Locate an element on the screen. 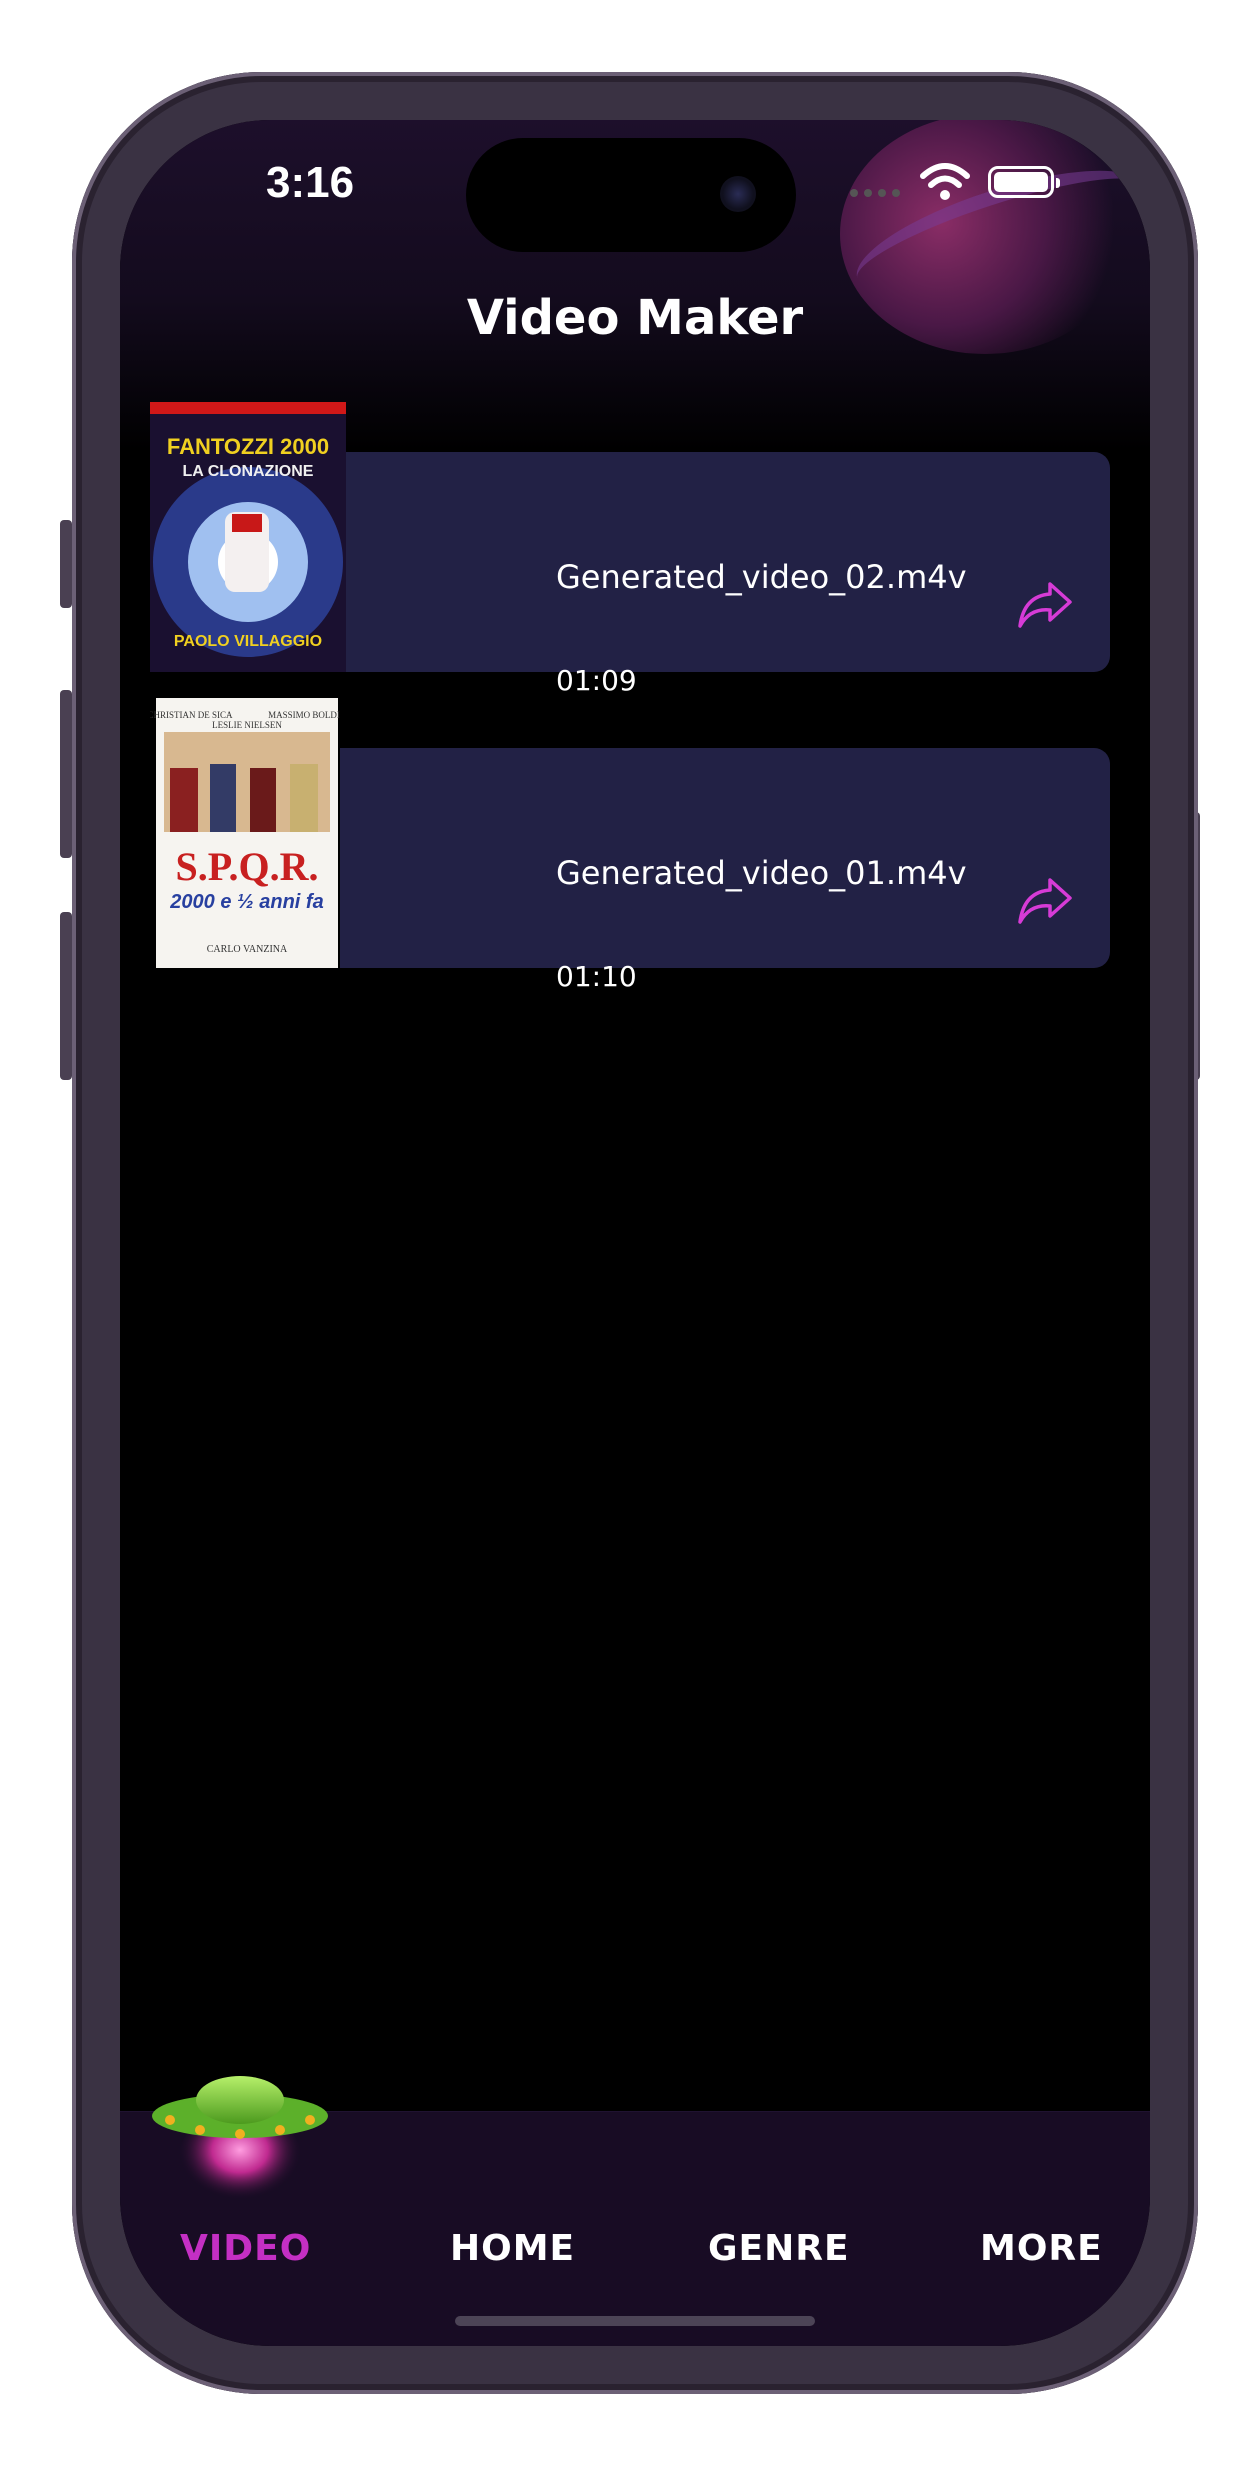 The height and width of the screenshot is (2484, 1256). poster-cast: LESLIE NIELSEN is located at coordinates (247, 725).